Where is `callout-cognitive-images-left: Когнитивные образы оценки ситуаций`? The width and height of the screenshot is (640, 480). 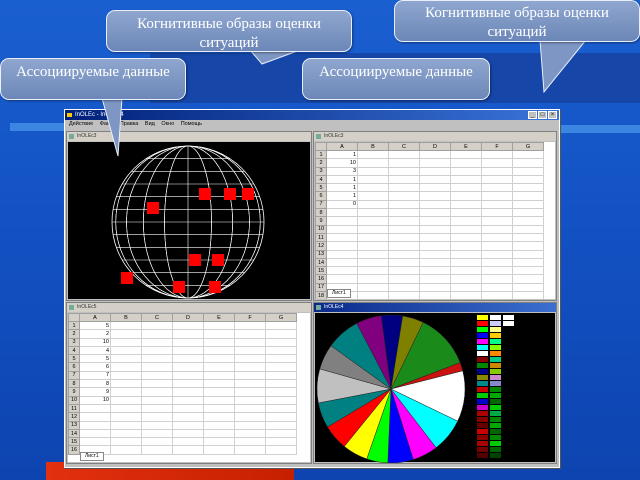 callout-cognitive-images-left: Когнитивные образы оценки ситуаций is located at coordinates (229, 31).